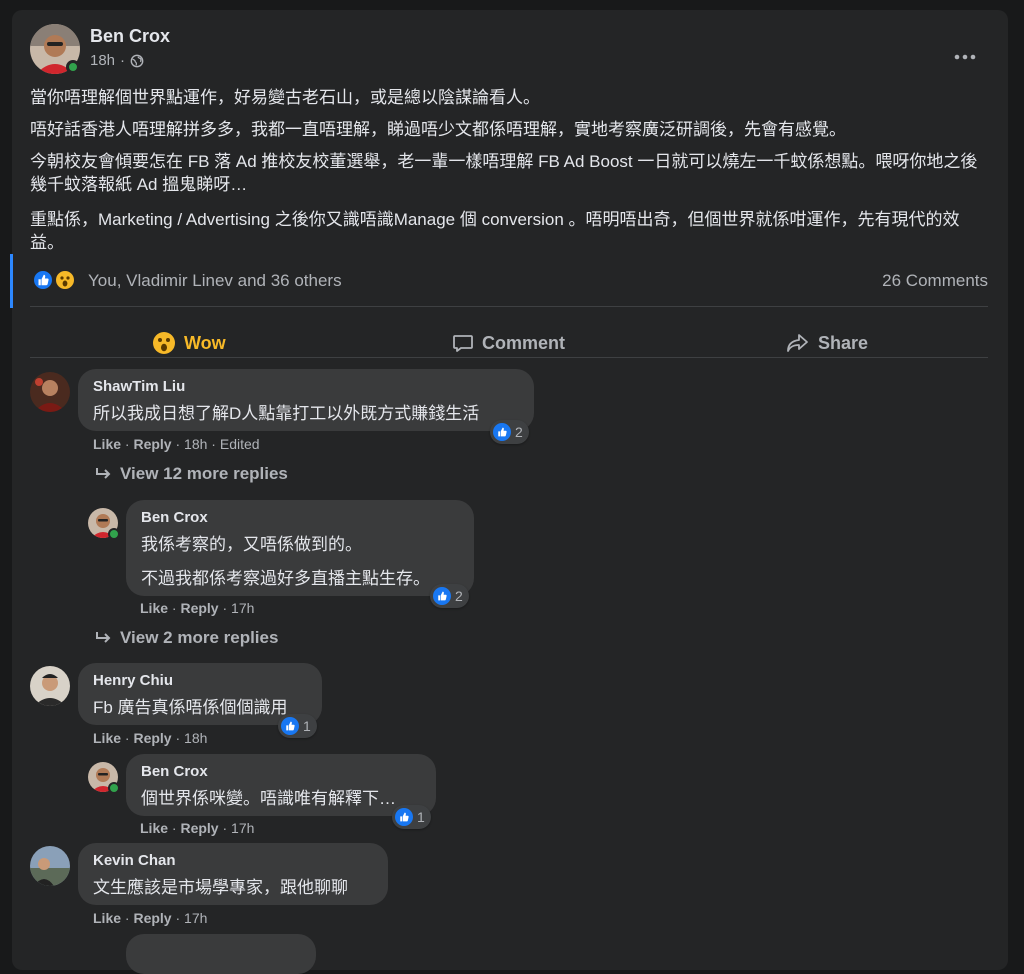  Describe the element at coordinates (11, 281) in the screenshot. I see `focus-indicator` at that location.